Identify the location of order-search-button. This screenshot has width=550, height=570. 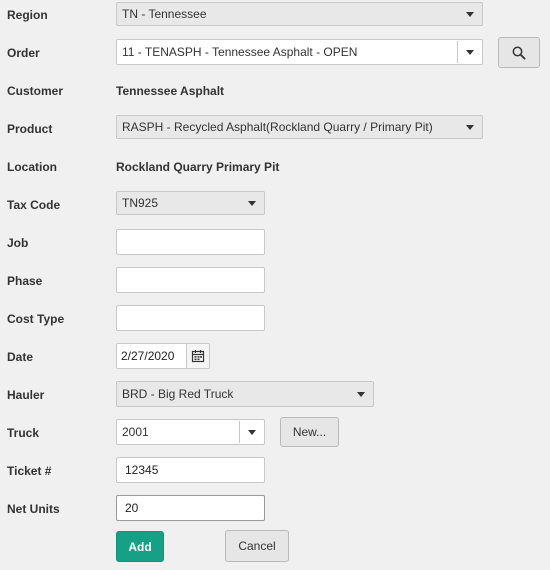
(519, 52).